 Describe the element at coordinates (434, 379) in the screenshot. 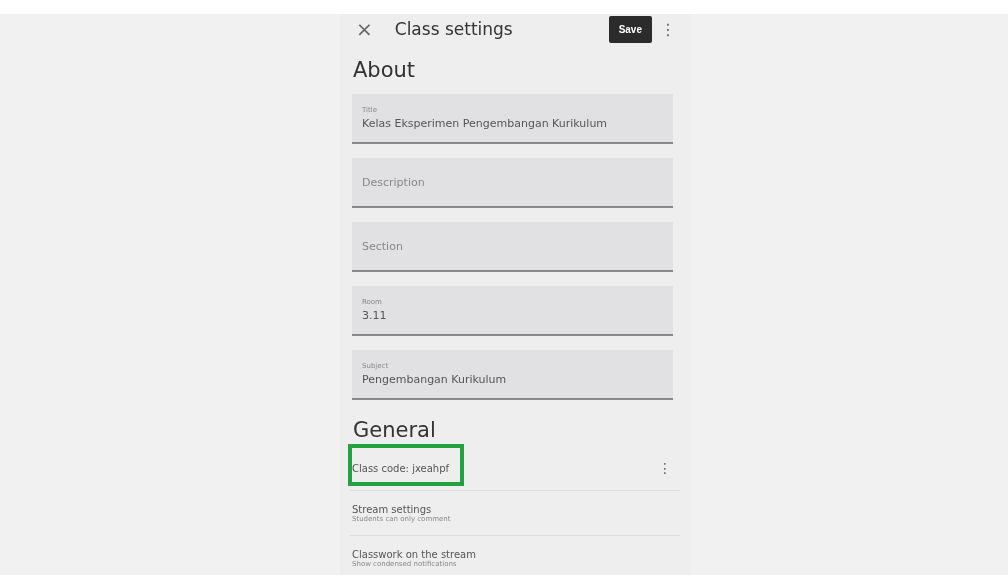

I see `field-value: Pengembangan Kurikulum` at that location.